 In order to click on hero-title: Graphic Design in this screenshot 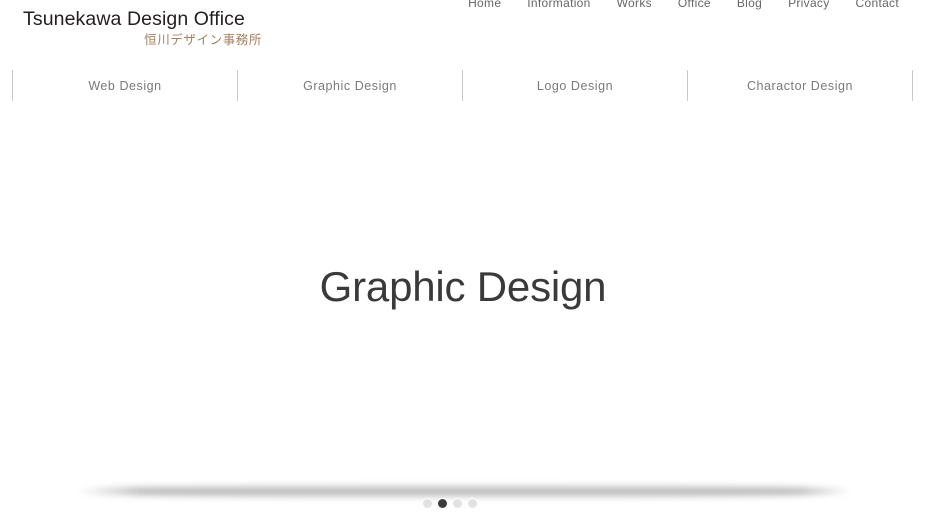, I will do `click(463, 286)`.